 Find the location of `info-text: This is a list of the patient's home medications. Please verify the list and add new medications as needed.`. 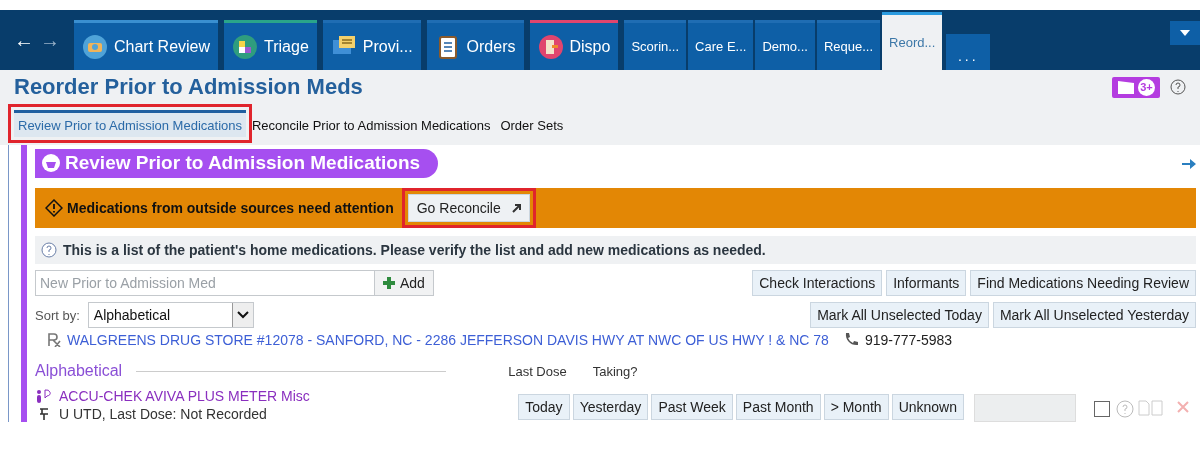

info-text: This is a list of the patient's home medications. Please verify the list and add new medications as needed. is located at coordinates (414, 250).